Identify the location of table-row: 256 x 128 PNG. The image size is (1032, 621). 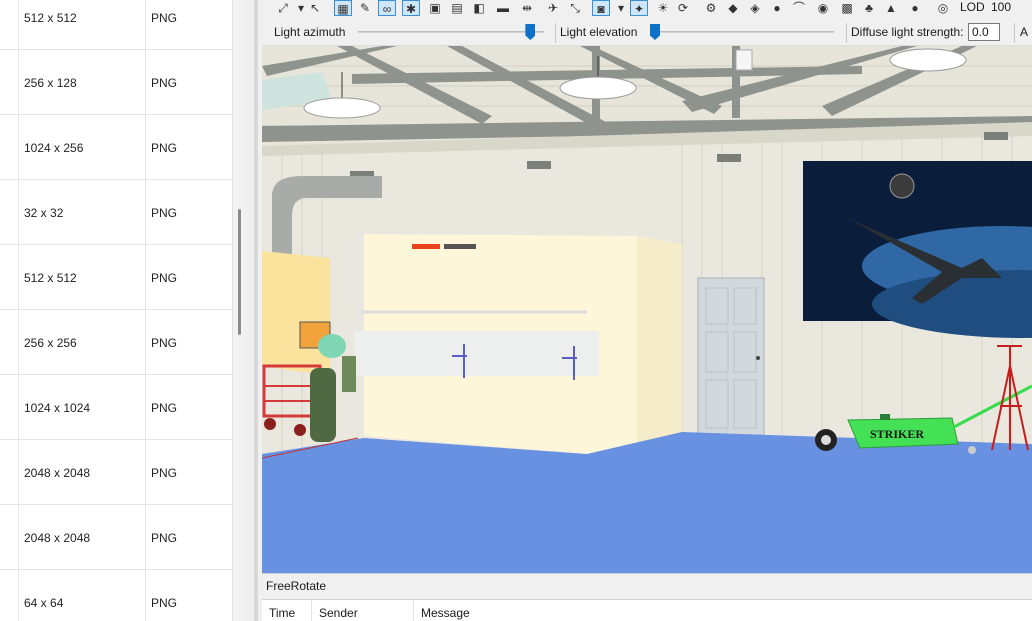
(116, 82).